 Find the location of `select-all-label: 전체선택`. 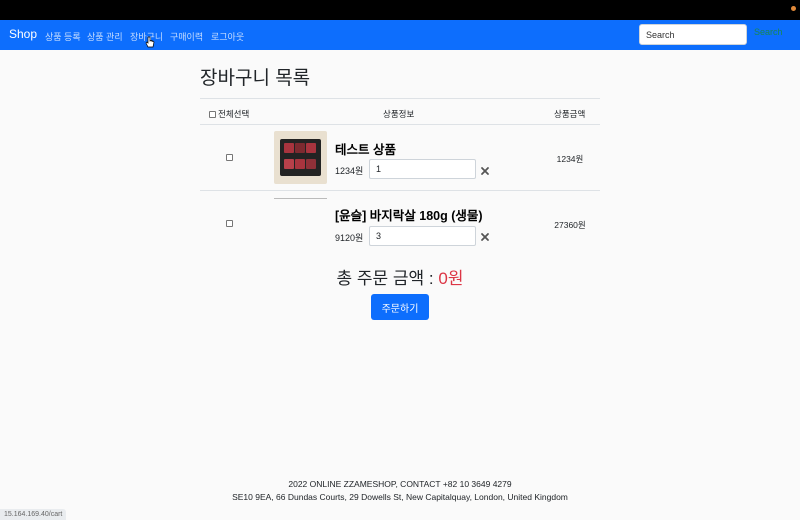

select-all-label: 전체선택 is located at coordinates (234, 114).